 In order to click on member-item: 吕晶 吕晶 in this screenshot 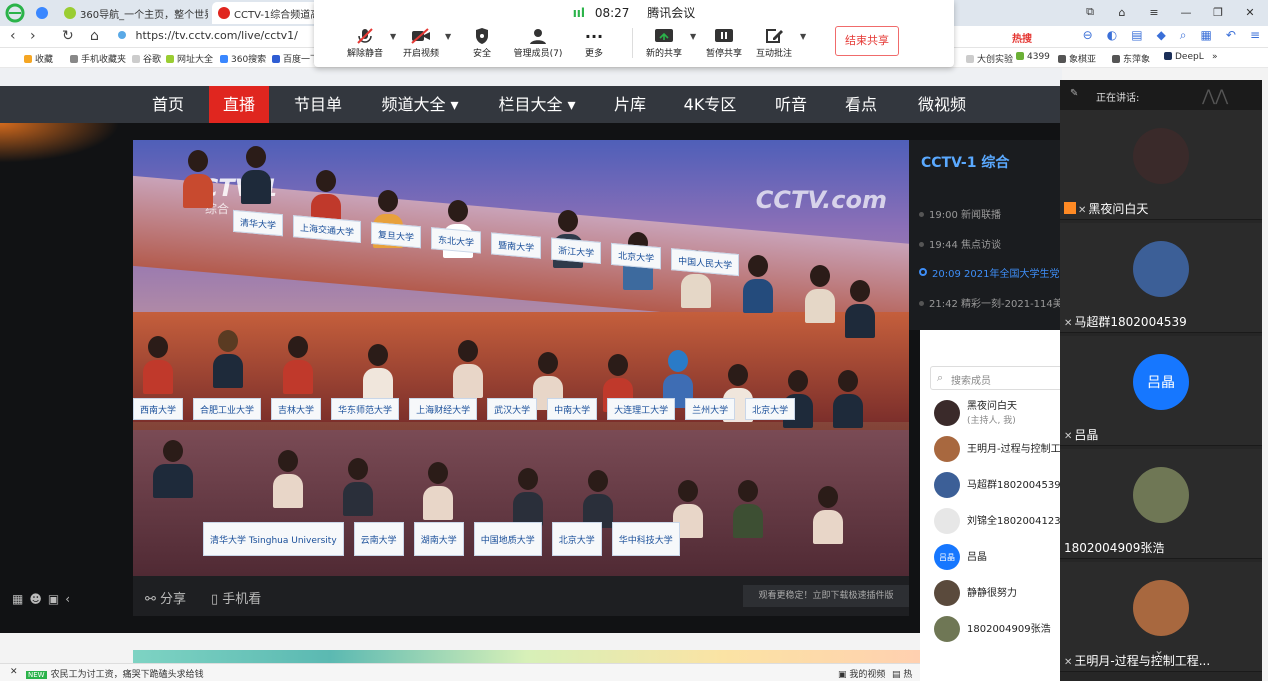, I will do `click(999, 557)`.